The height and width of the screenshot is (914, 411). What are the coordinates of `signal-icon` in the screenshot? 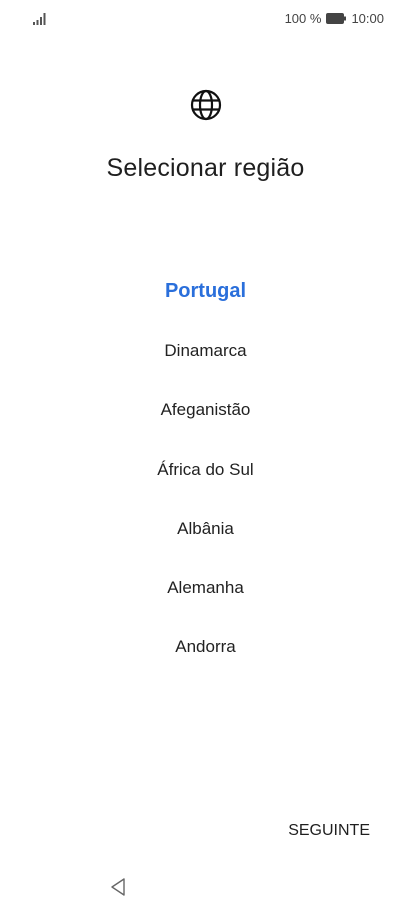 It's located at (39, 19).